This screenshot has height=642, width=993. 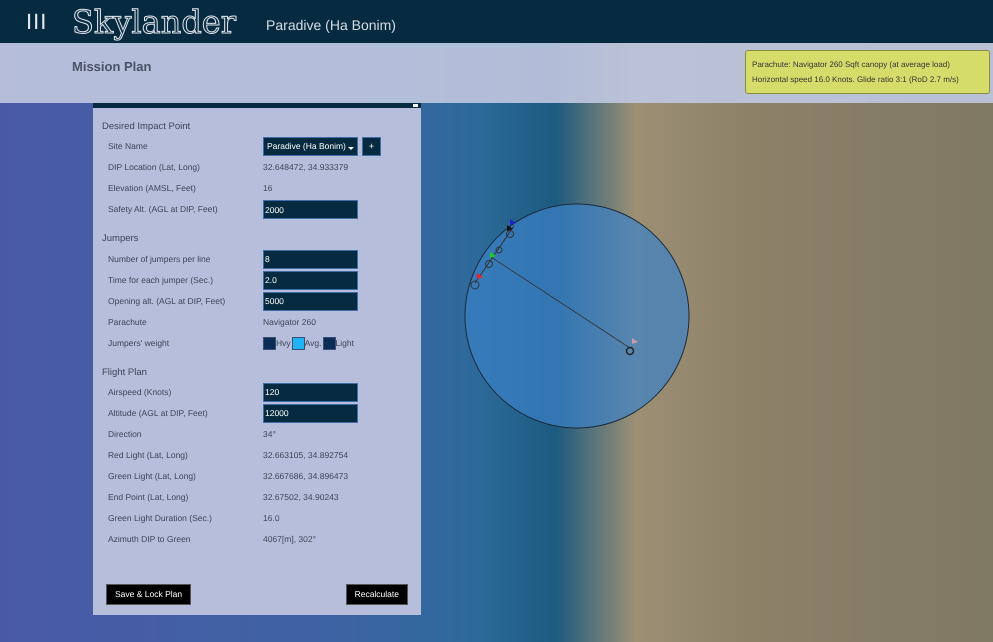 I want to click on section-heading: Jumpers, so click(x=121, y=239).